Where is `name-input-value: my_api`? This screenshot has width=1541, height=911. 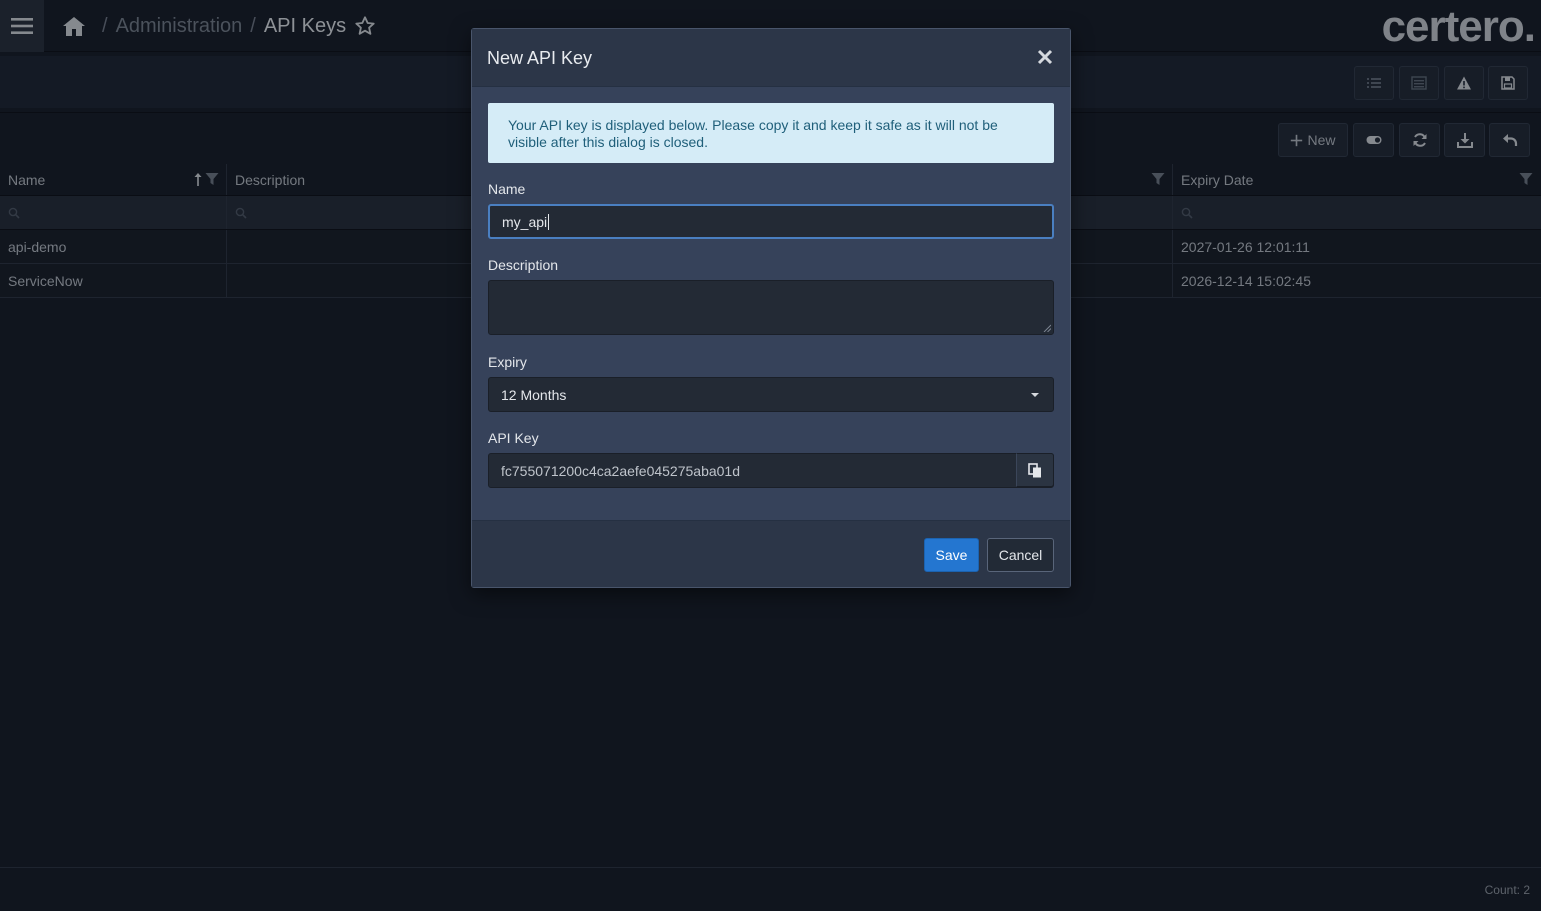 name-input-value: my_api is located at coordinates (525, 221).